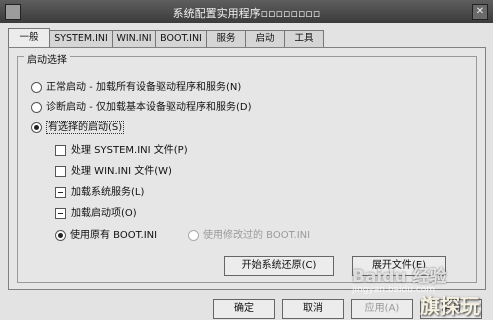 This screenshot has height=320, width=493. I want to click on checkbox-win-ini: 处理 WIN.INI 文件(W), so click(113, 169).